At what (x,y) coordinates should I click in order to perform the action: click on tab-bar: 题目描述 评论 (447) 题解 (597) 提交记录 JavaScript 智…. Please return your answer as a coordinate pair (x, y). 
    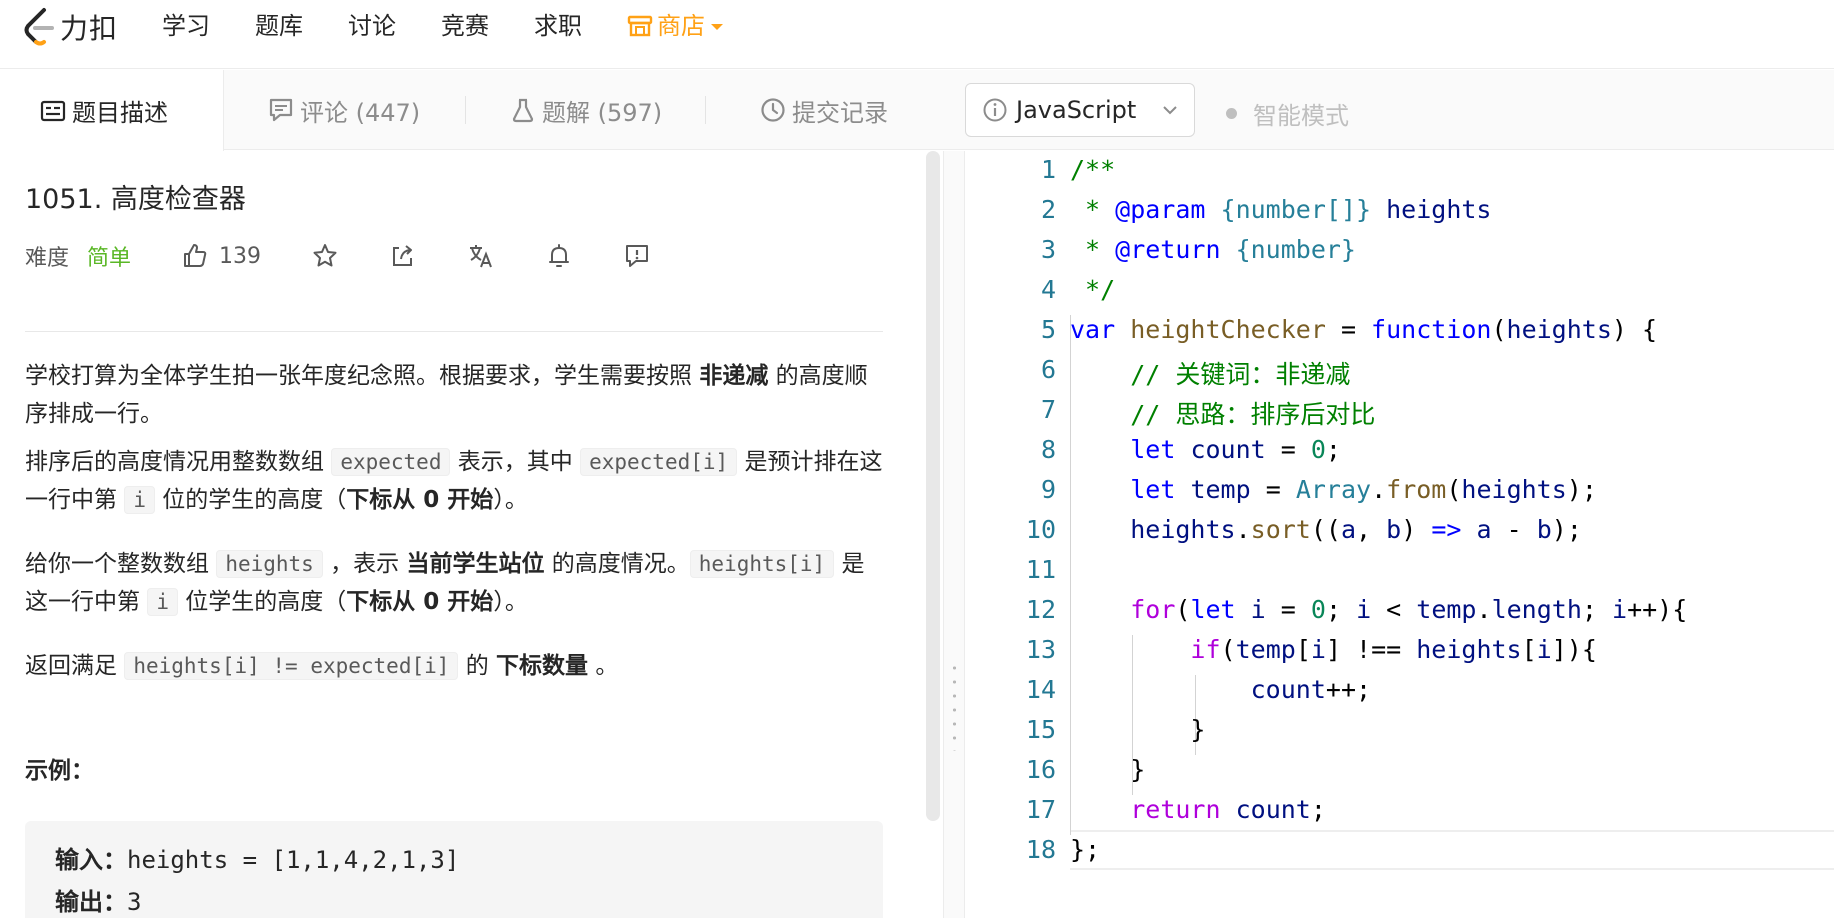
    Looking at the image, I should click on (917, 110).